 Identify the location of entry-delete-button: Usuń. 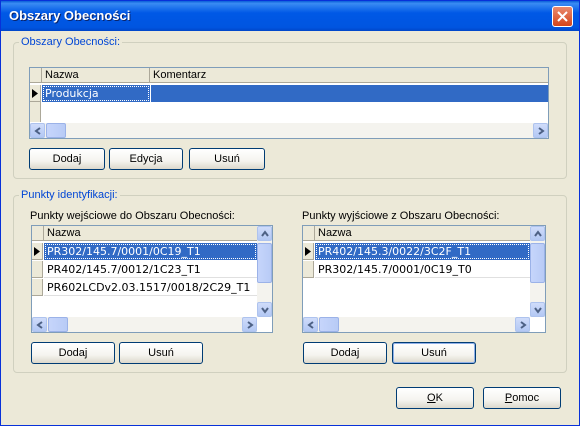
(161, 353).